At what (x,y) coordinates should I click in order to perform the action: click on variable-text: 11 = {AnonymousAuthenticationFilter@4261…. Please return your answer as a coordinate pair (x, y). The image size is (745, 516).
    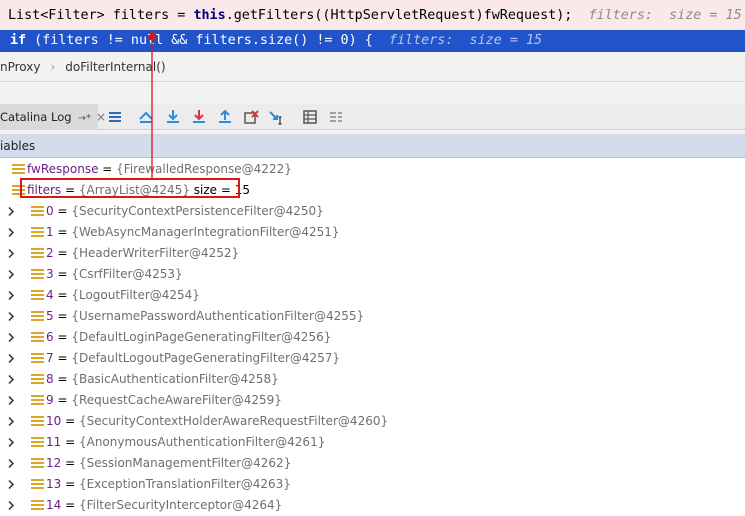
    Looking at the image, I should click on (185, 442).